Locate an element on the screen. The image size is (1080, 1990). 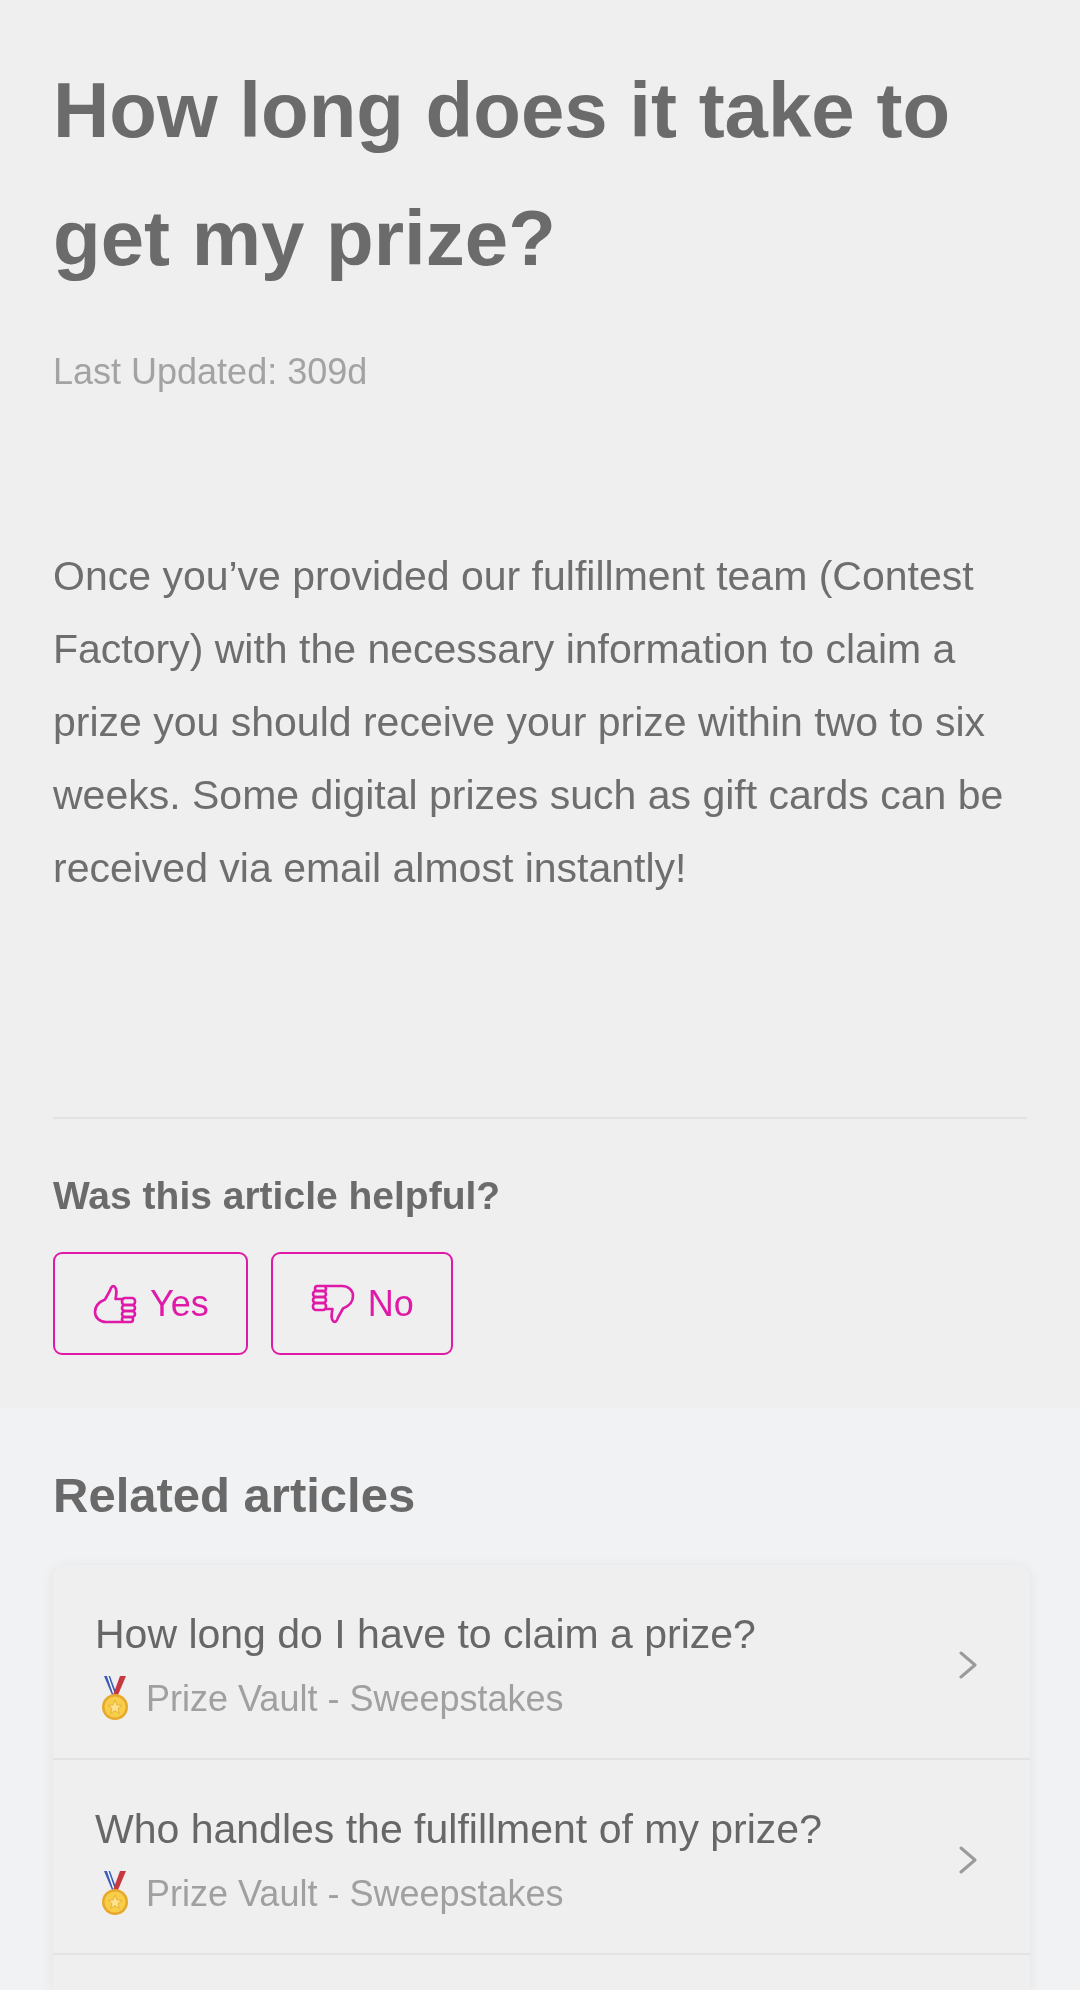
related-article-title: How long do I have to claim a prize? is located at coordinates (425, 1634).